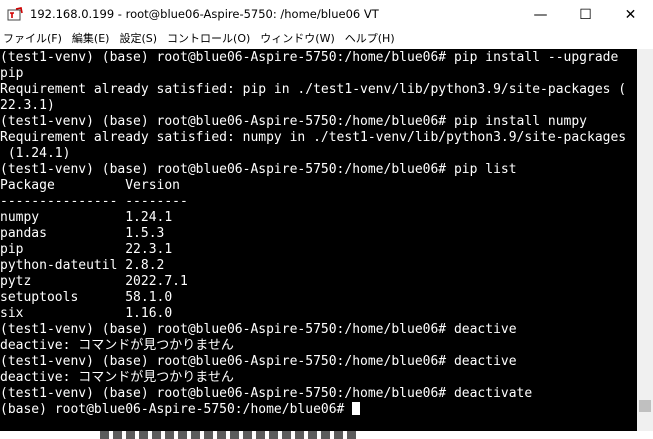 The image size is (653, 439). Describe the element at coordinates (82, 265) in the screenshot. I see `terminal-line: python-dateutil 2.8.2` at that location.